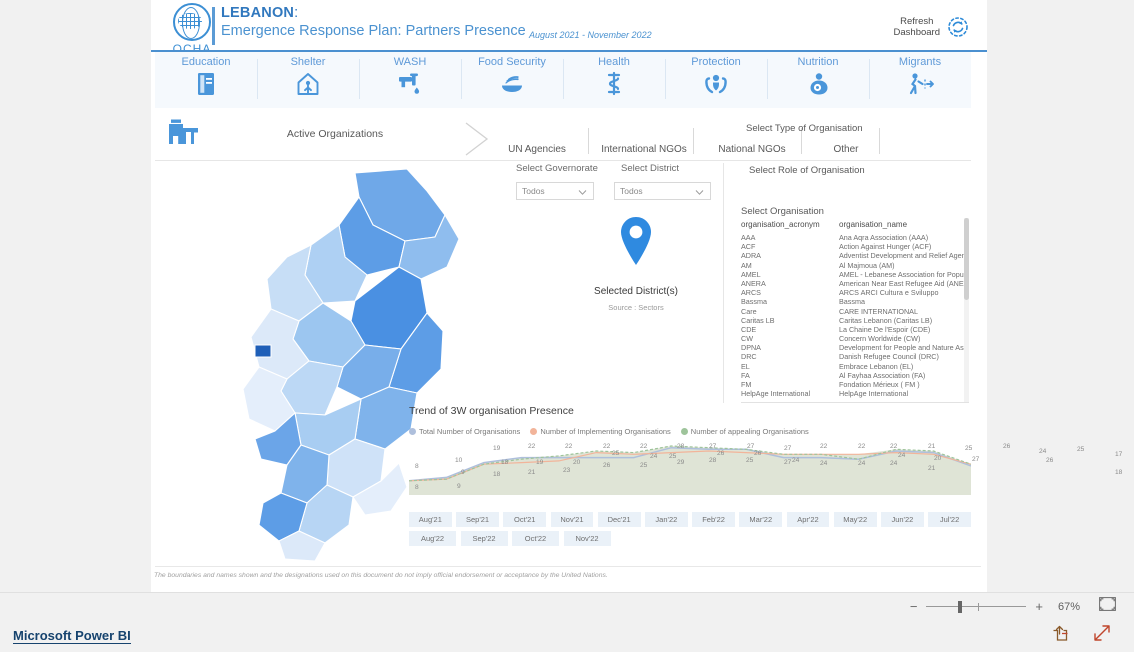 The width and height of the screenshot is (1134, 652). Describe the element at coordinates (958, 27) in the screenshot. I see `refresh-icon` at that location.